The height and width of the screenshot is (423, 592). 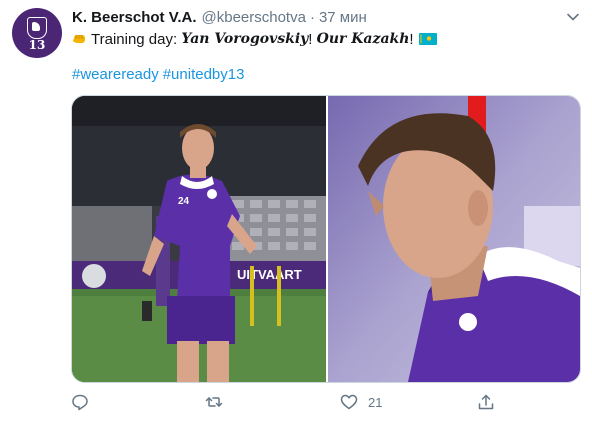 I want to click on avatar-number: 13, so click(x=37, y=44).